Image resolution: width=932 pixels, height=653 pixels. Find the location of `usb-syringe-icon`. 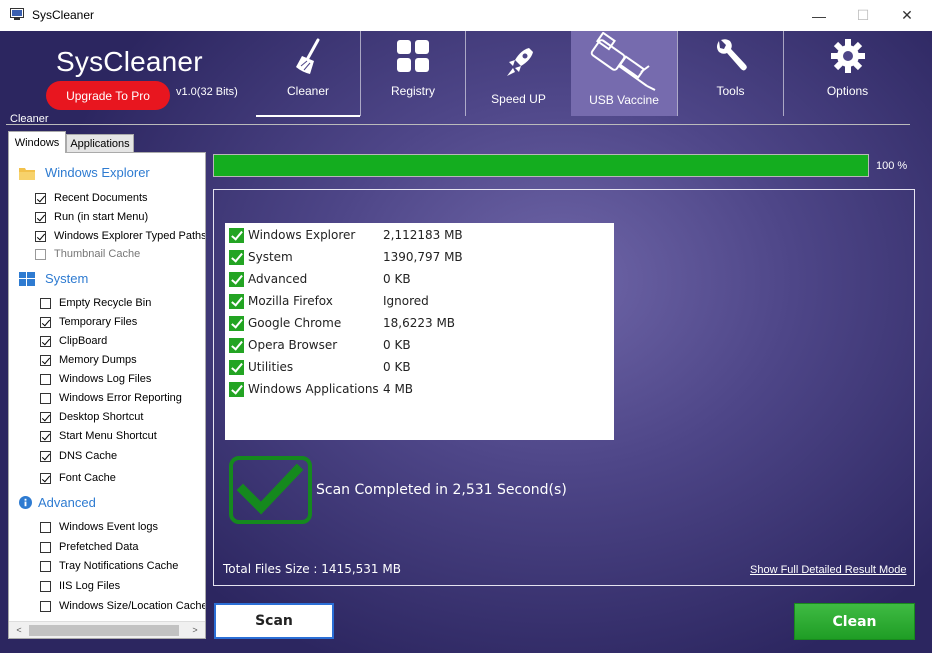

usb-syringe-icon is located at coordinates (623, 61).